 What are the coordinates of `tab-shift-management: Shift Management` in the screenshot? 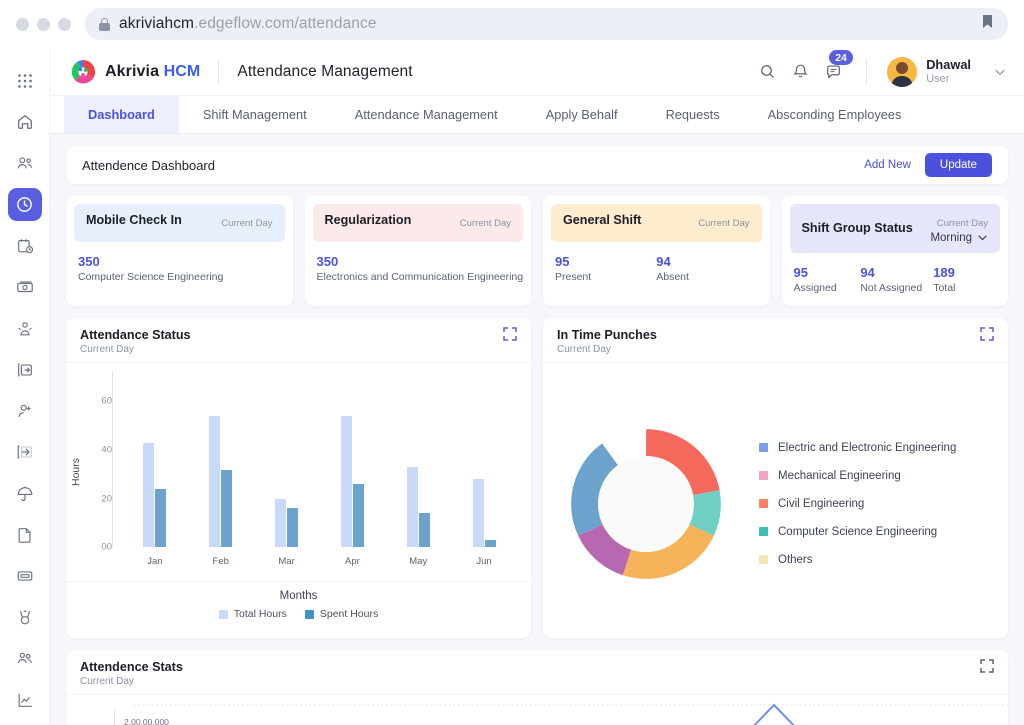 It's located at (255, 114).